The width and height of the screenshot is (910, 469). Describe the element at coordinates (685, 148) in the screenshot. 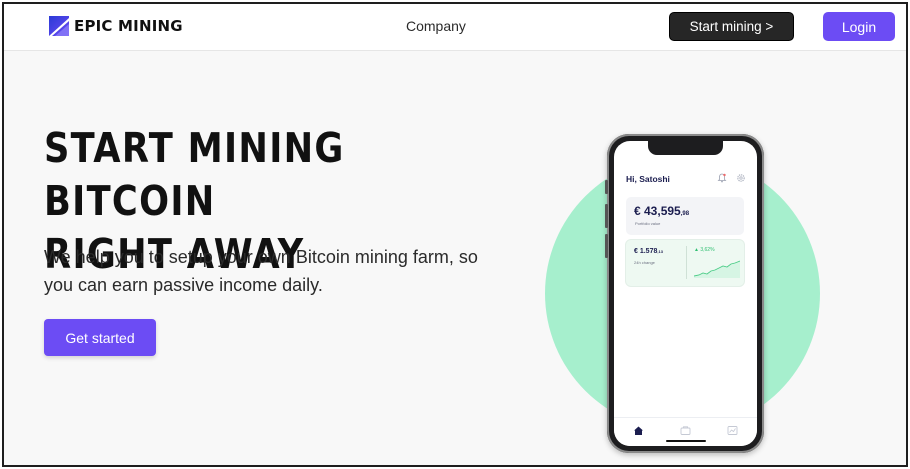

I see `phone-notch` at that location.